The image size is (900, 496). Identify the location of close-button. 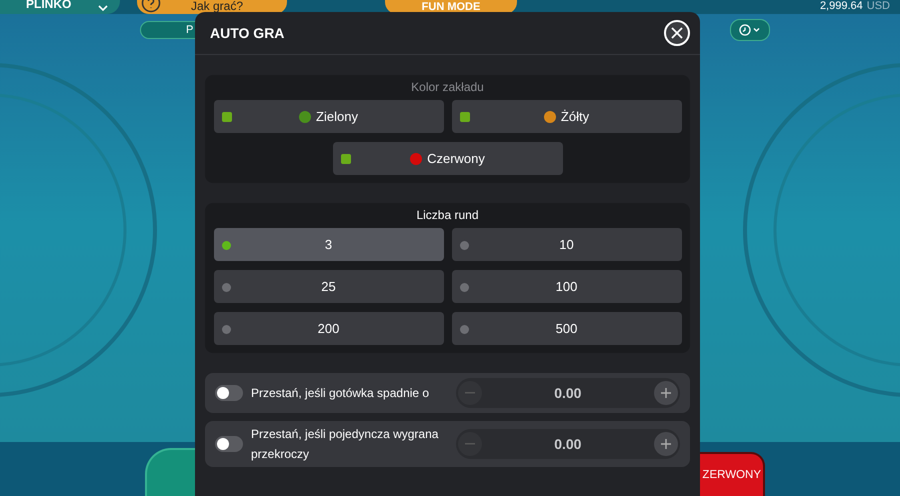
(677, 33).